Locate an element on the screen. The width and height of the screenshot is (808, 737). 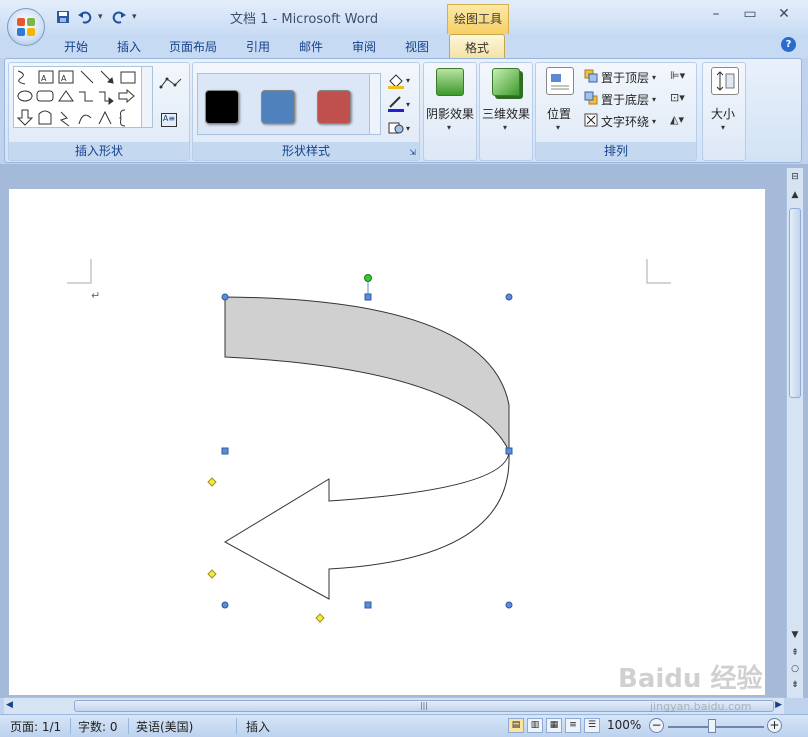
align-icon: ⊫▾ is located at coordinates (677, 75).